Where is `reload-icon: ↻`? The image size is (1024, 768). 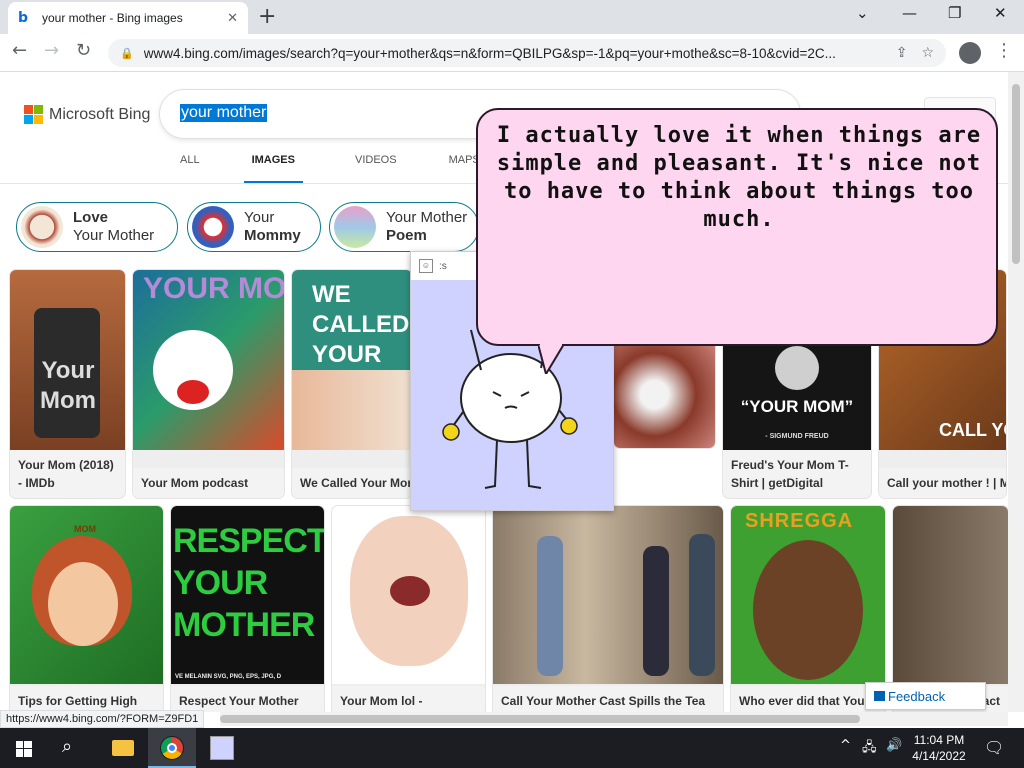 reload-icon: ↻ is located at coordinates (83, 50).